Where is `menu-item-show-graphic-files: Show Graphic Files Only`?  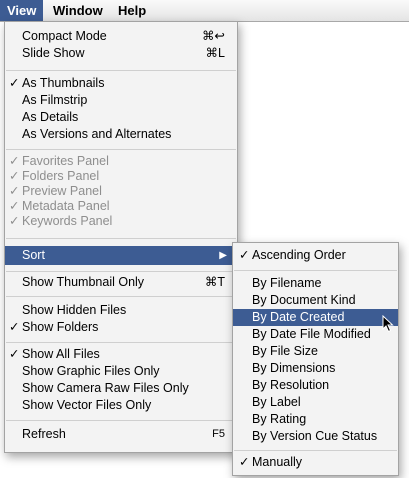 menu-item-show-graphic-files: Show Graphic Files Only is located at coordinates (121, 371).